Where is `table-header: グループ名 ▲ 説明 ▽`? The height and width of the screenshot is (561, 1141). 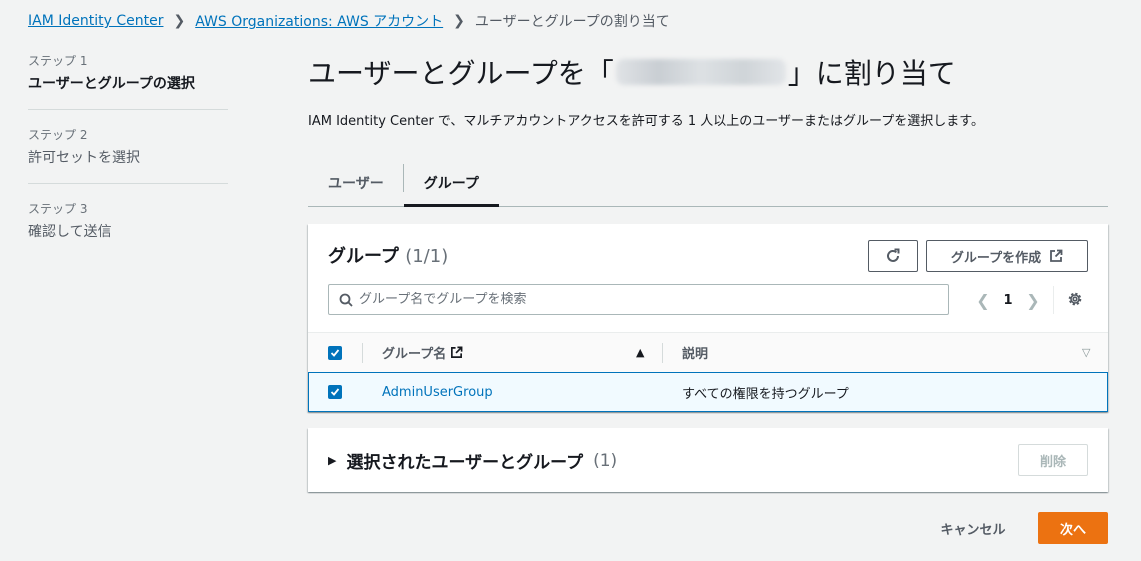 table-header: グループ名 ▲ 説明 ▽ is located at coordinates (708, 352).